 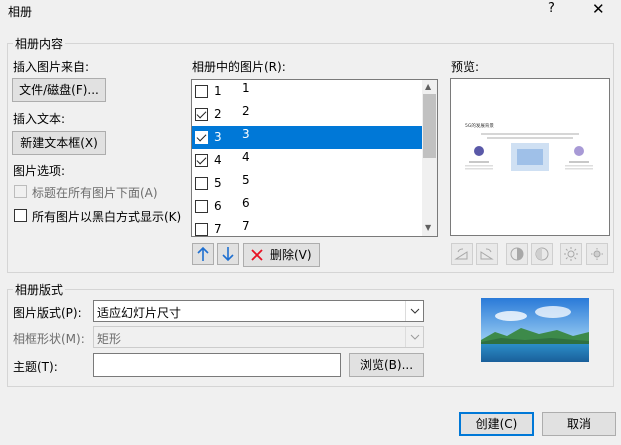 I want to click on rotate-left-icon, so click(x=461, y=254).